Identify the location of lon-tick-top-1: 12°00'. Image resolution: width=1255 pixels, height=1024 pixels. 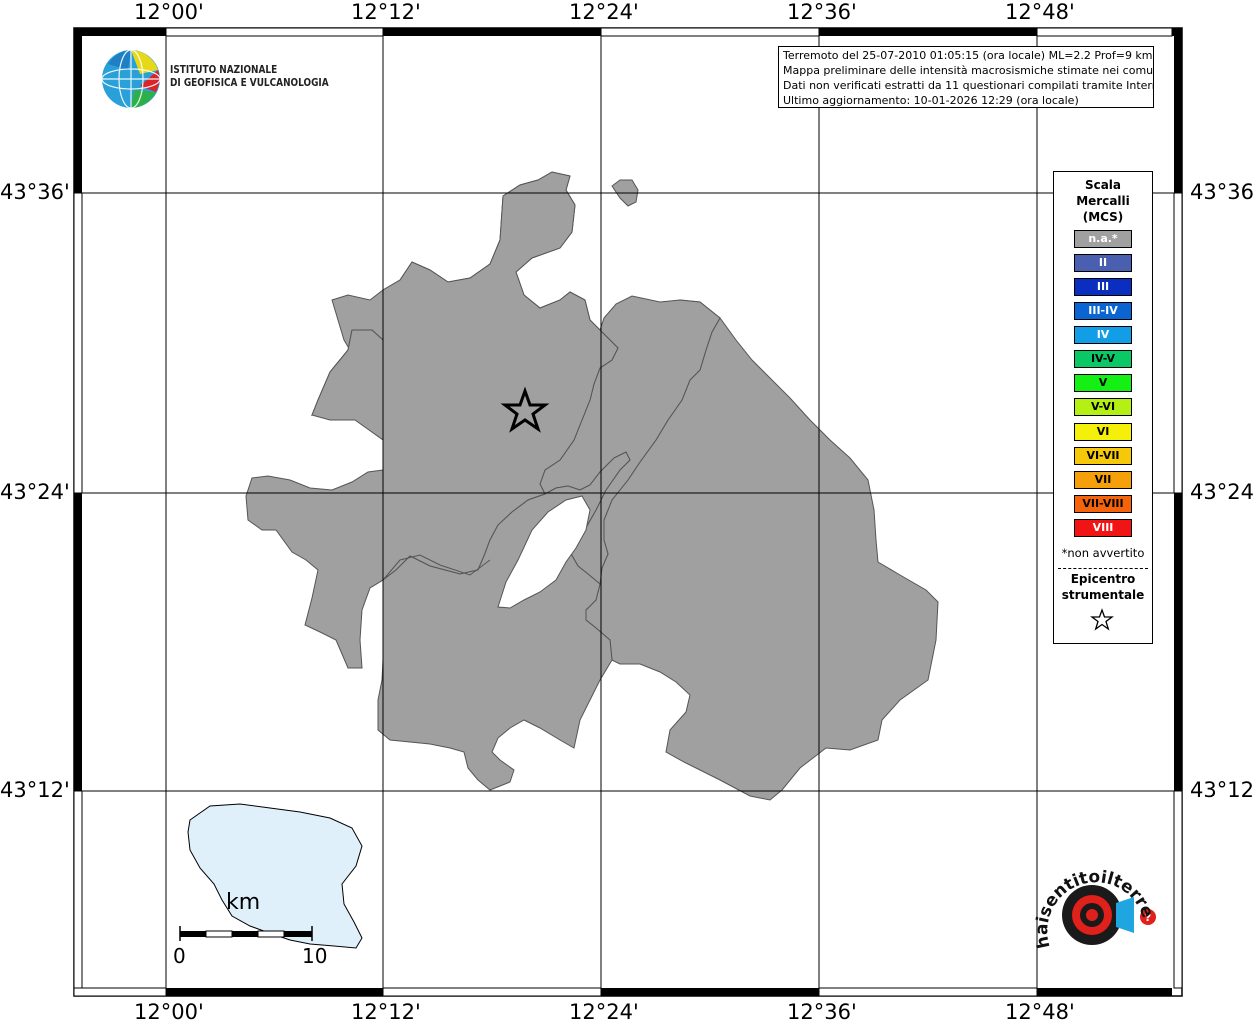
(169, 12).